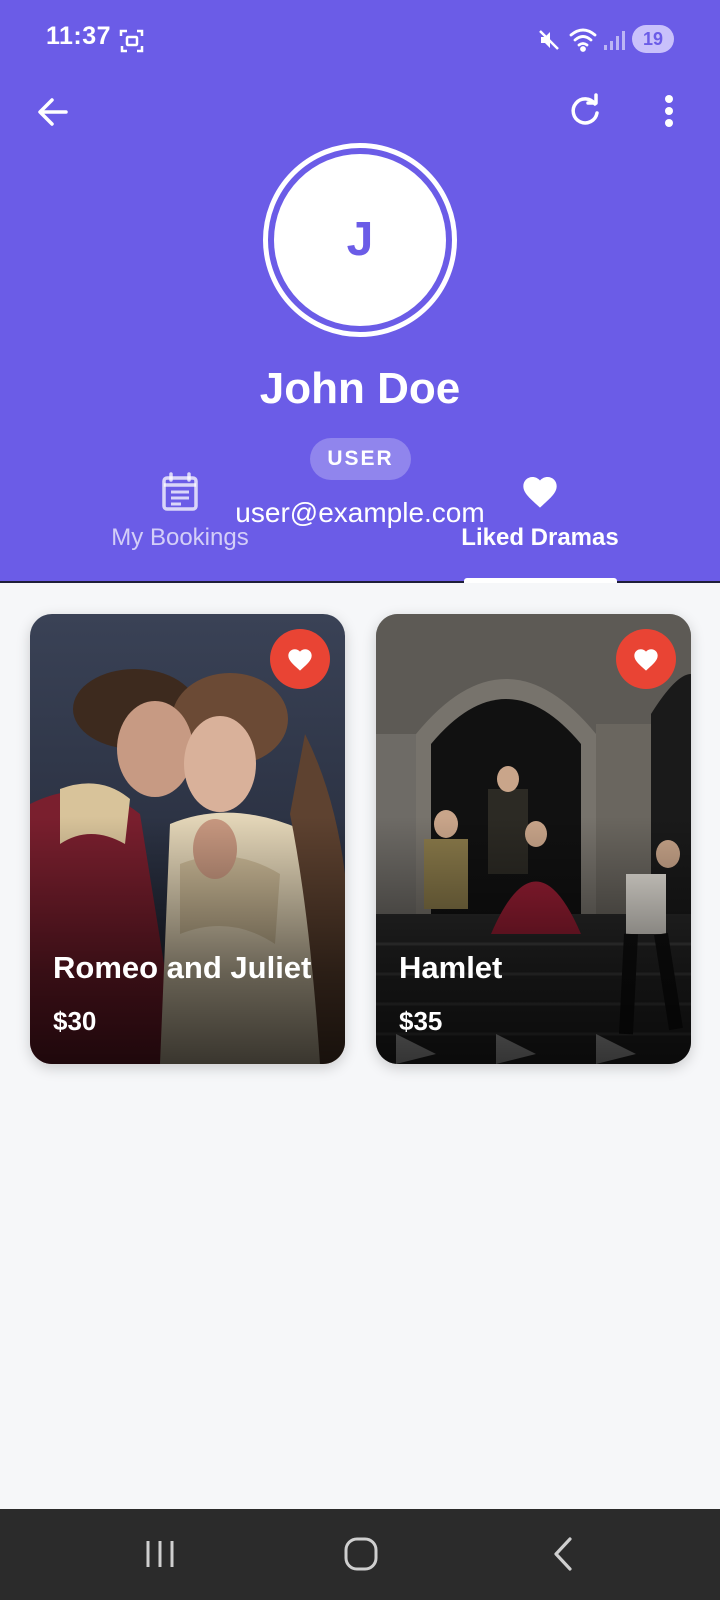  Describe the element at coordinates (360, 240) in the screenshot. I see `avatar: J` at that location.